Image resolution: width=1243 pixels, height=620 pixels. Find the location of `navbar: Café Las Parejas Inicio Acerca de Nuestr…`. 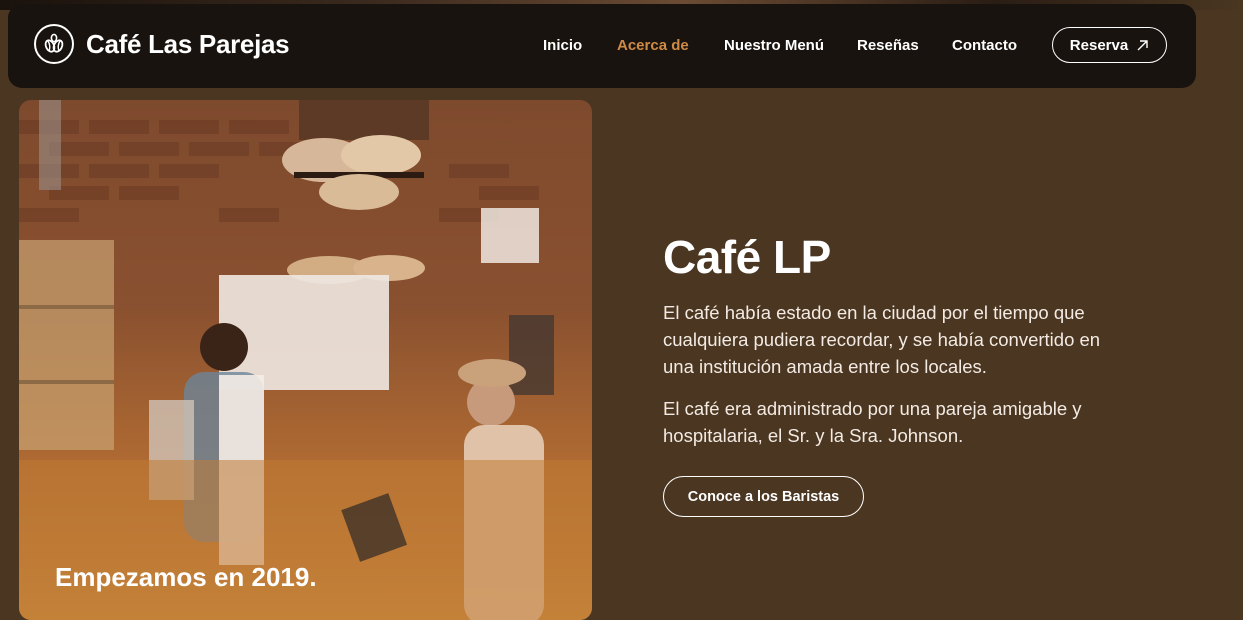

navbar: Café Las Parejas Inicio Acerca de Nuestr… is located at coordinates (602, 46).